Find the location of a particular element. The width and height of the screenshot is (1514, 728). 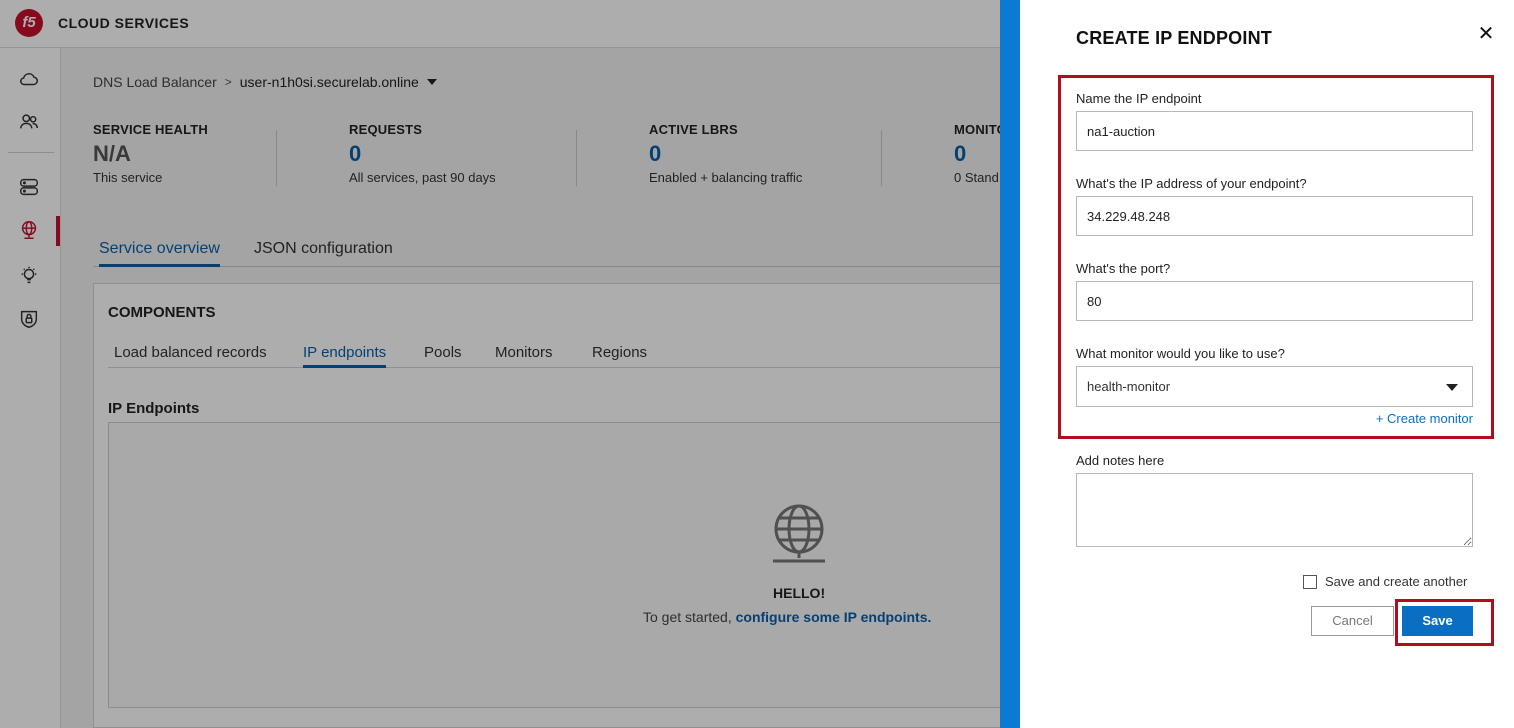

monitor-select-value: health-monitor is located at coordinates (1129, 386).